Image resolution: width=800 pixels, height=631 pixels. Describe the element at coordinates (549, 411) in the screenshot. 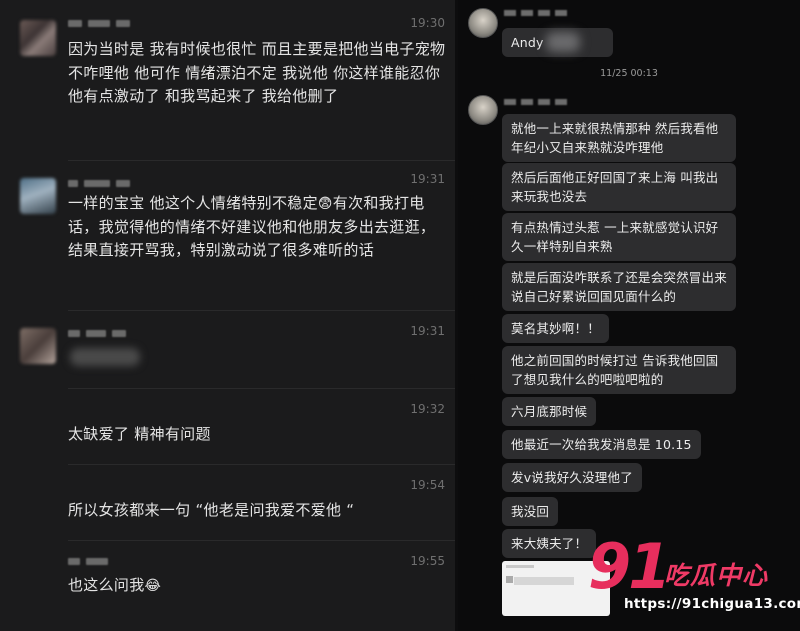

I see `message-bubble: 六月底那时候` at that location.